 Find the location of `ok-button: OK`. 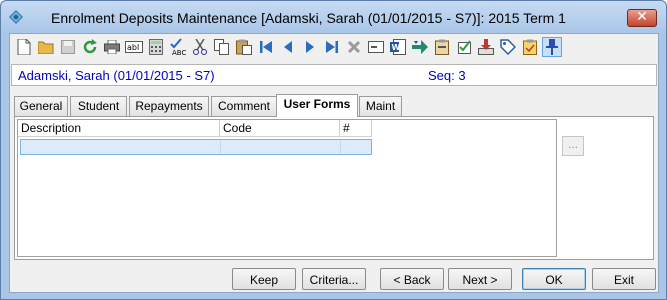

ok-button: OK is located at coordinates (554, 279).